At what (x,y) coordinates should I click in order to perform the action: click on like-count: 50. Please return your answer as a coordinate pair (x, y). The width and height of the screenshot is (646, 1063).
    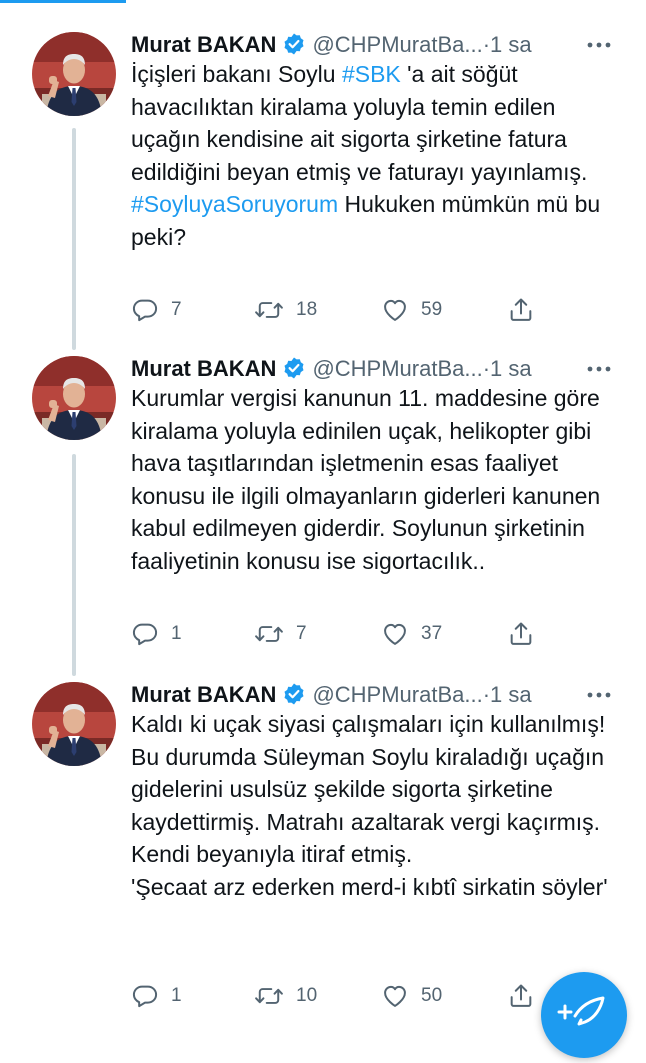
    Looking at the image, I should click on (432, 995).